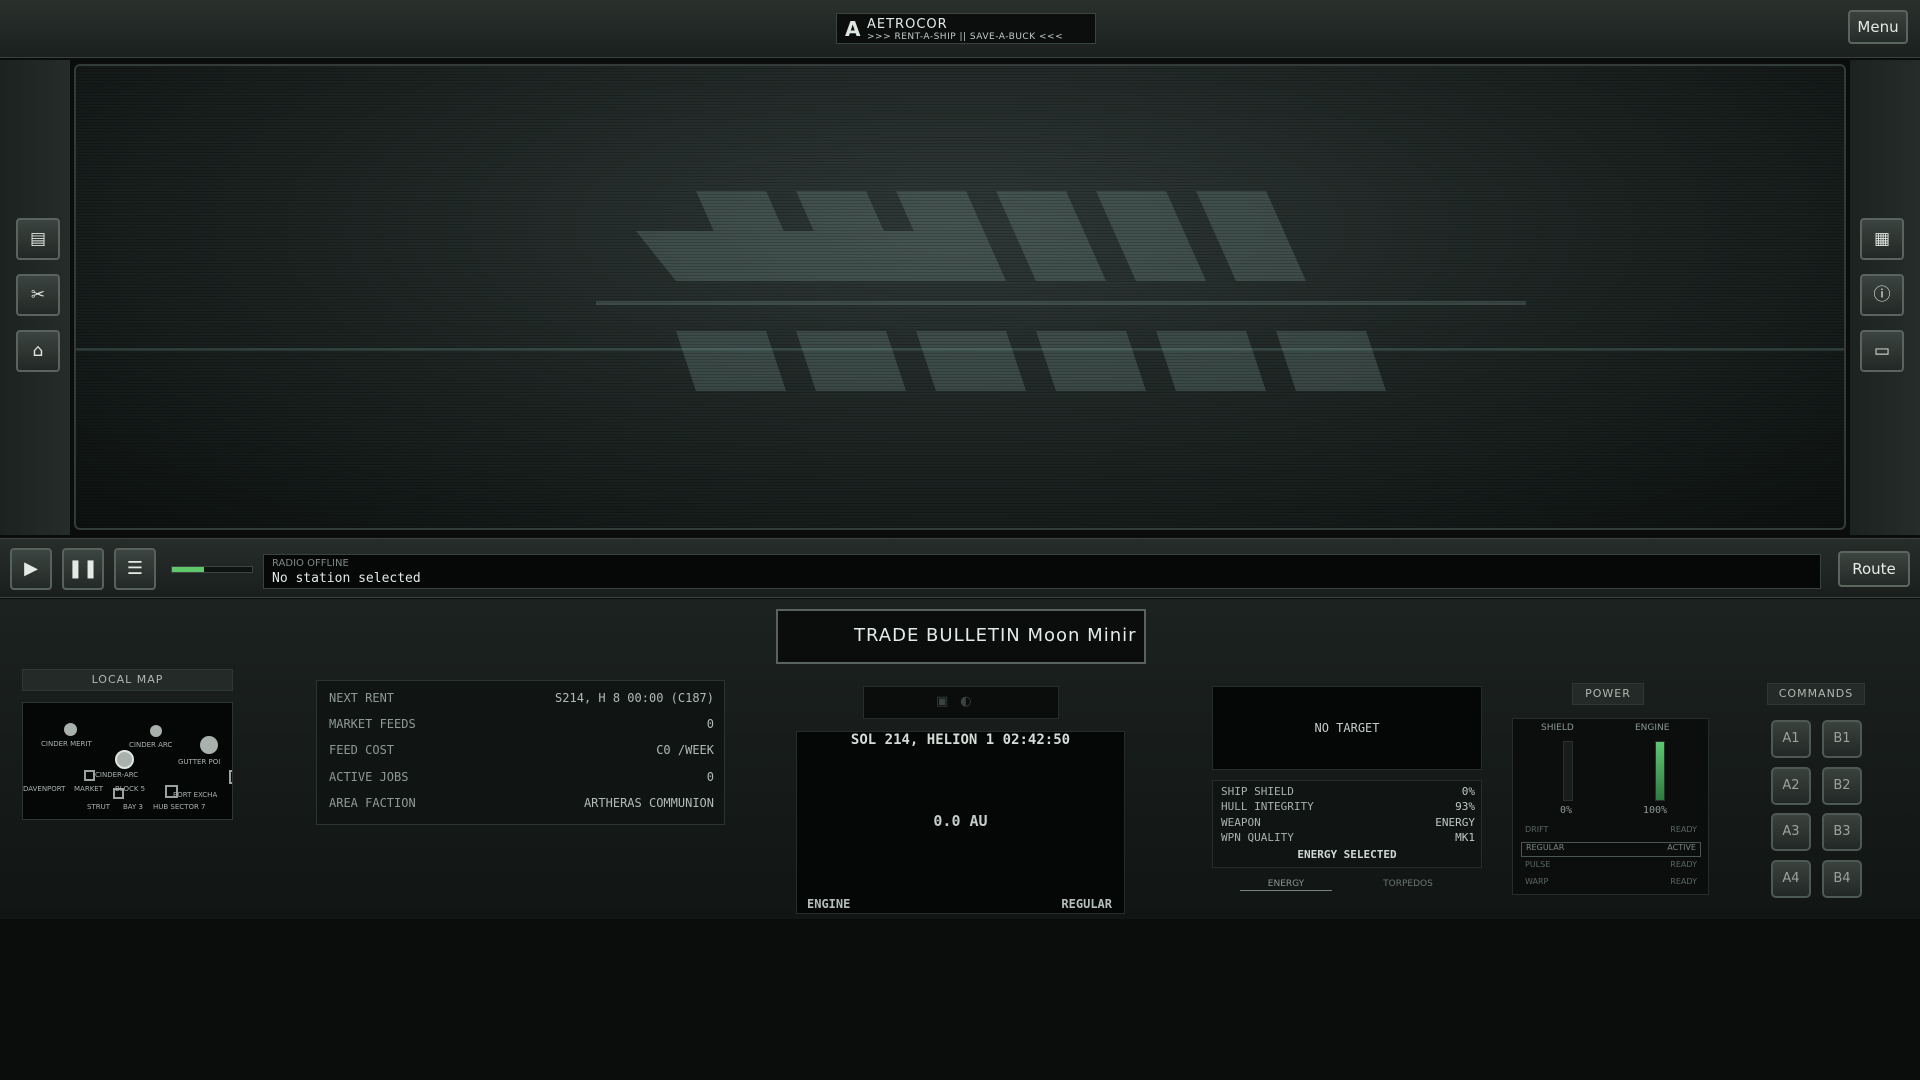  I want to click on weapon-value: 0%, so click(1468, 791).